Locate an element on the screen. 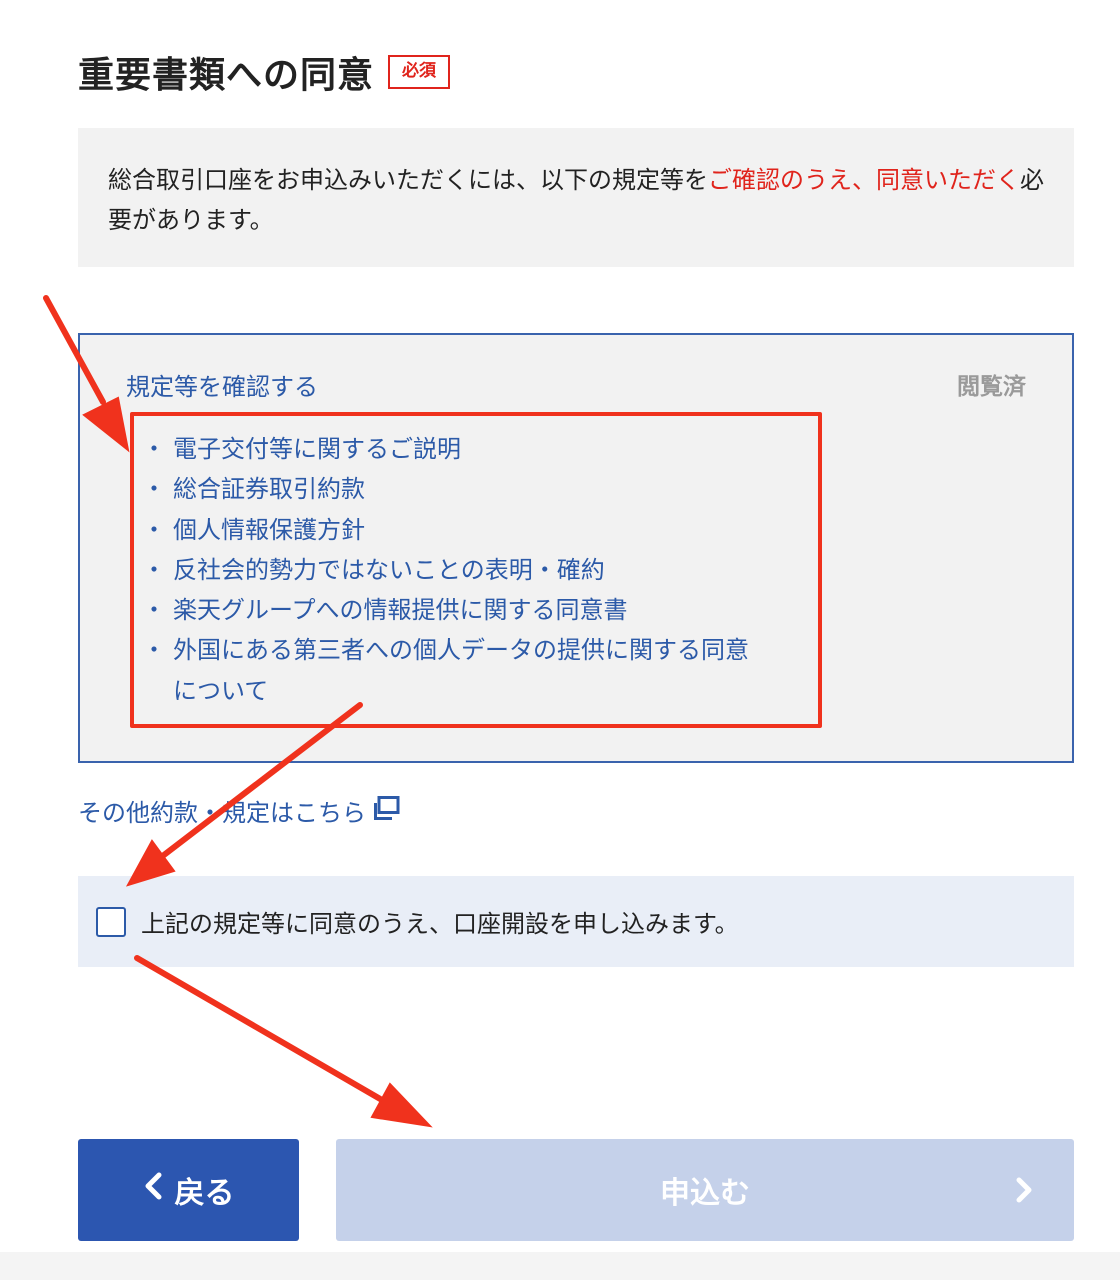 This screenshot has width=1120, height=1280. page-bottom-strip is located at coordinates (560, 1266).